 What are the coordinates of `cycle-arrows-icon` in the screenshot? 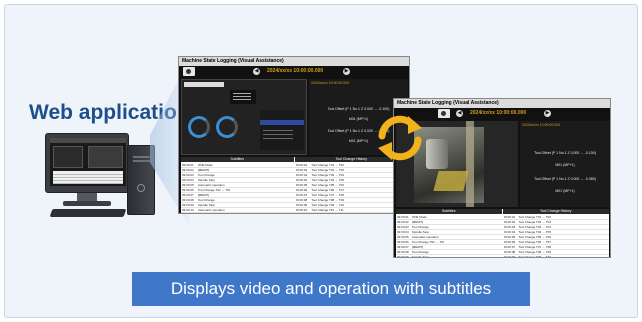 It's located at (400, 138).